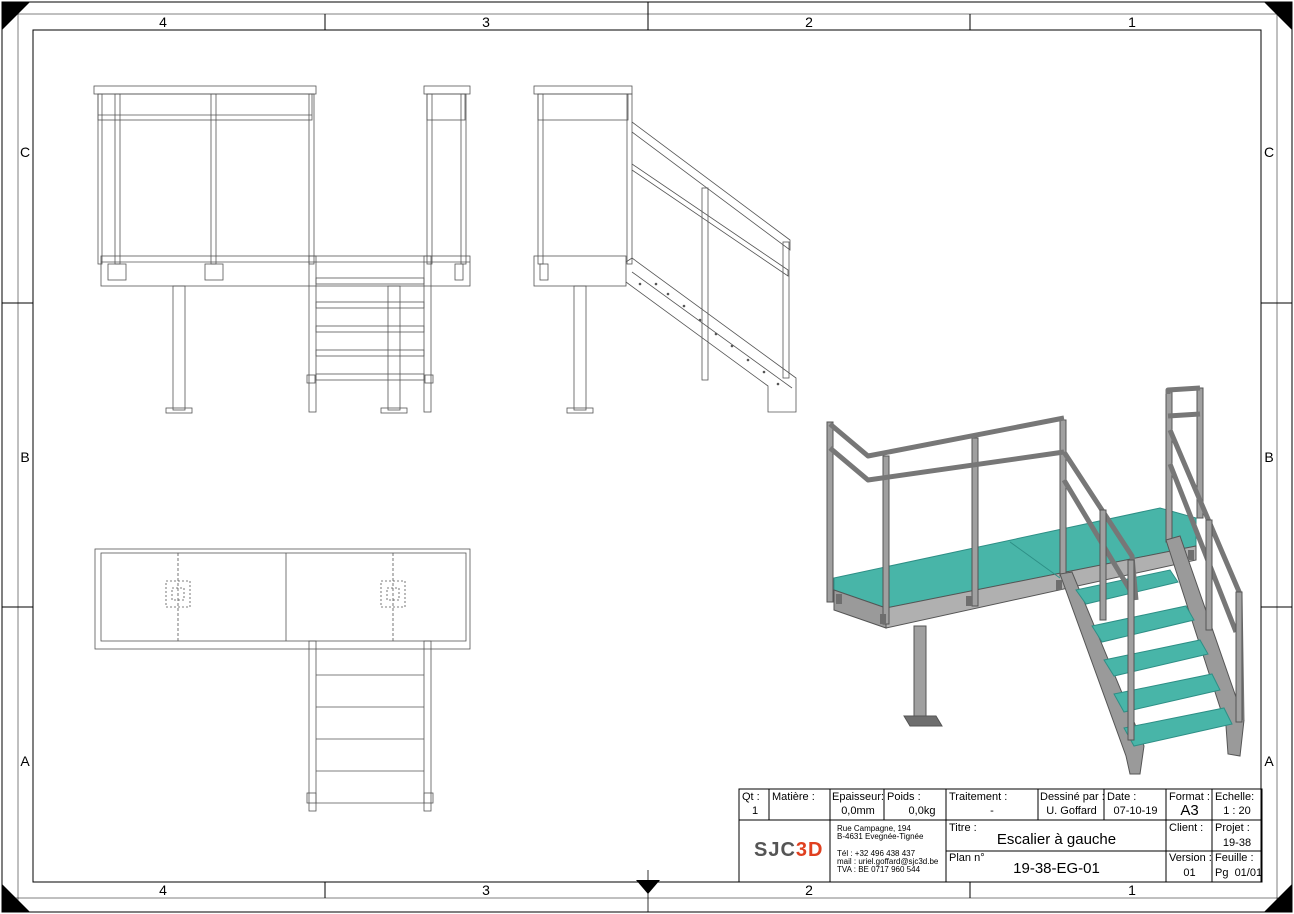  What do you see at coordinates (1122, 797) in the screenshot?
I see `date-label: Date :` at bounding box center [1122, 797].